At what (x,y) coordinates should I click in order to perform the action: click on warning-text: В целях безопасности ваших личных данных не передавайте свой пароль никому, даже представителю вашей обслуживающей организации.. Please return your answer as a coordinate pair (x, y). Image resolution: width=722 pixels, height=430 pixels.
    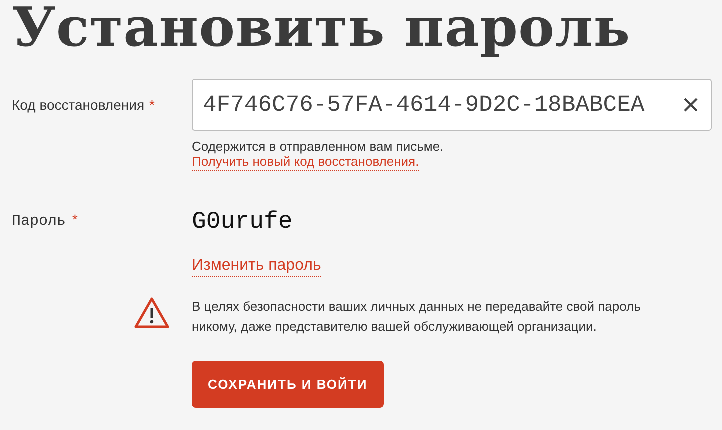
    Looking at the image, I should click on (417, 317).